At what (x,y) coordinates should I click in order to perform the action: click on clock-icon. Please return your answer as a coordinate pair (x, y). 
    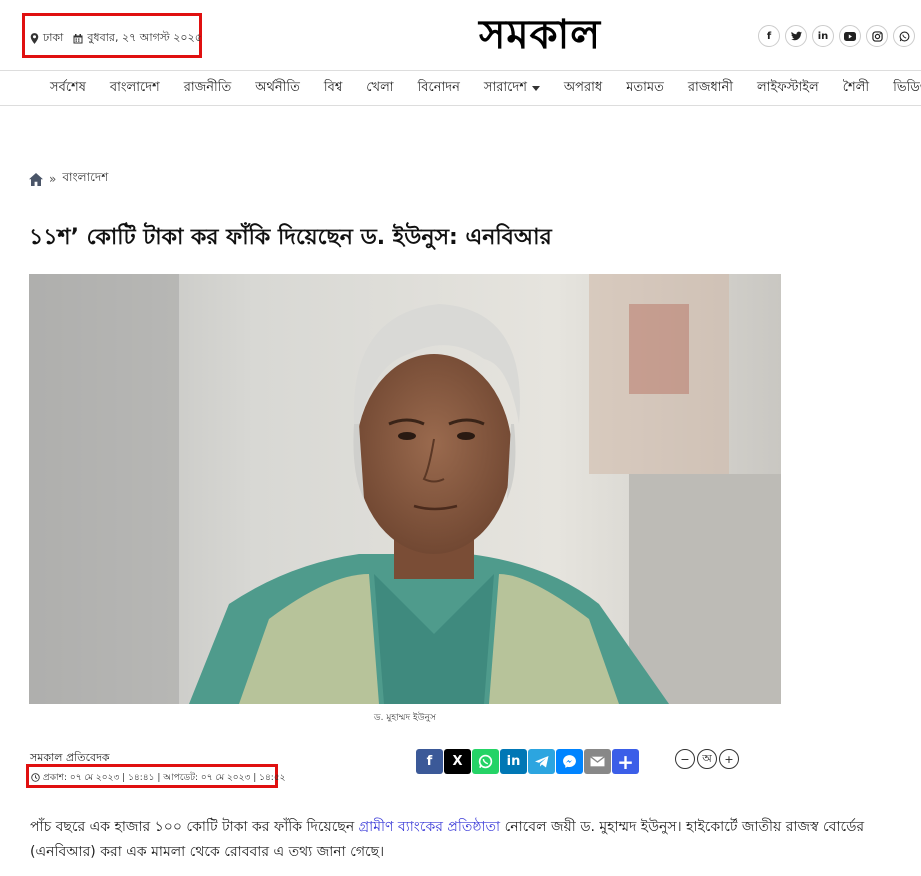
    Looking at the image, I should click on (35, 777).